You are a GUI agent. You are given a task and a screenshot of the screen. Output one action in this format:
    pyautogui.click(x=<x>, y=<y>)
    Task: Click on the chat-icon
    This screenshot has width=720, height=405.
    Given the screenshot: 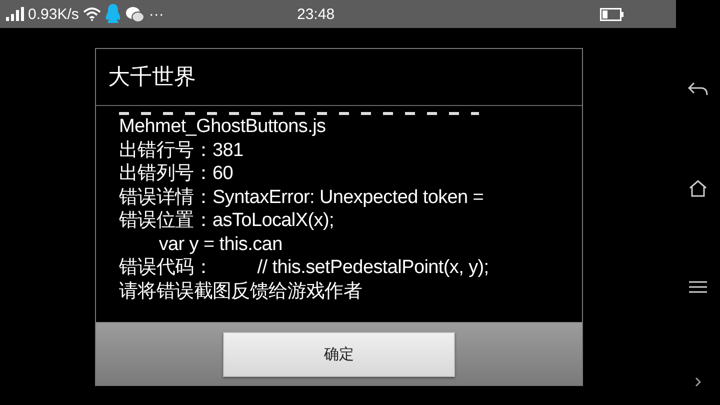 What is the action you would take?
    pyautogui.click(x=134, y=14)
    